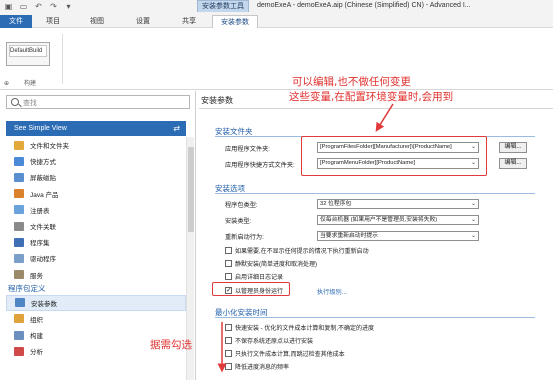 The height and width of the screenshot is (380, 553). Describe the element at coordinates (189, 21) in the screenshot. I see `tab-share: 共享` at that location.